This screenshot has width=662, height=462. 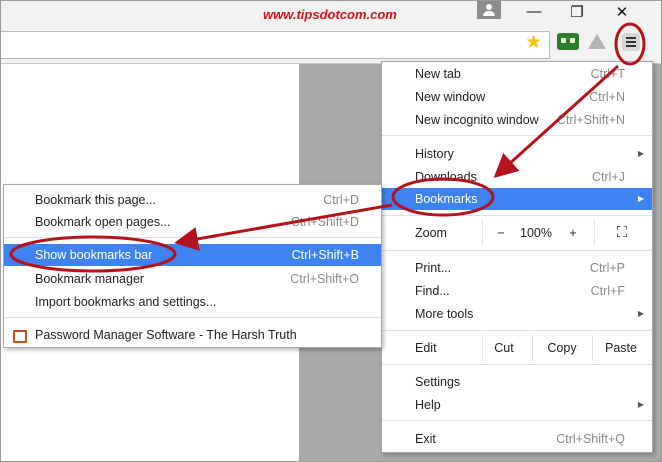 What do you see at coordinates (568, 41) in the screenshot?
I see `roboform-extension-icon` at bounding box center [568, 41].